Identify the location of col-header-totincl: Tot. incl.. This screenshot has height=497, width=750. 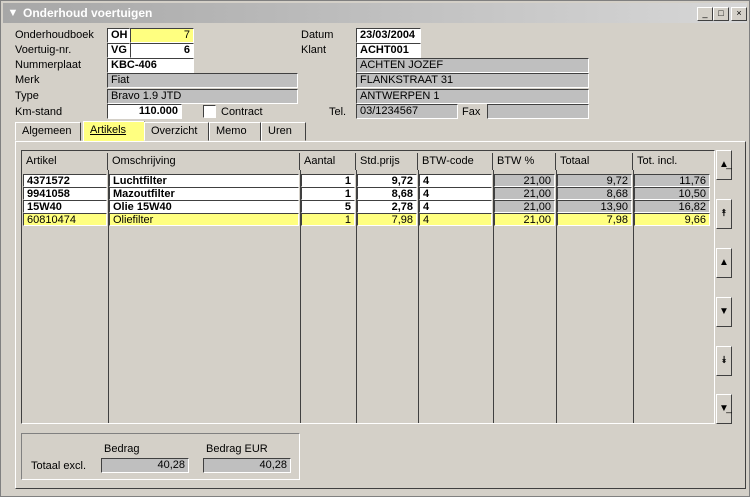
(674, 161).